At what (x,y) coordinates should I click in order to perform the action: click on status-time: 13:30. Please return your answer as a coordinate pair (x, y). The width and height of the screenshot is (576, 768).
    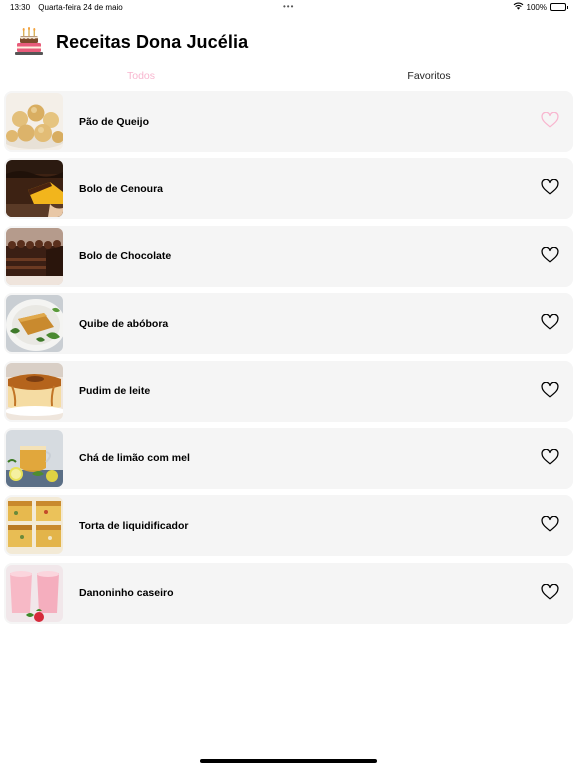
    Looking at the image, I should click on (20, 7).